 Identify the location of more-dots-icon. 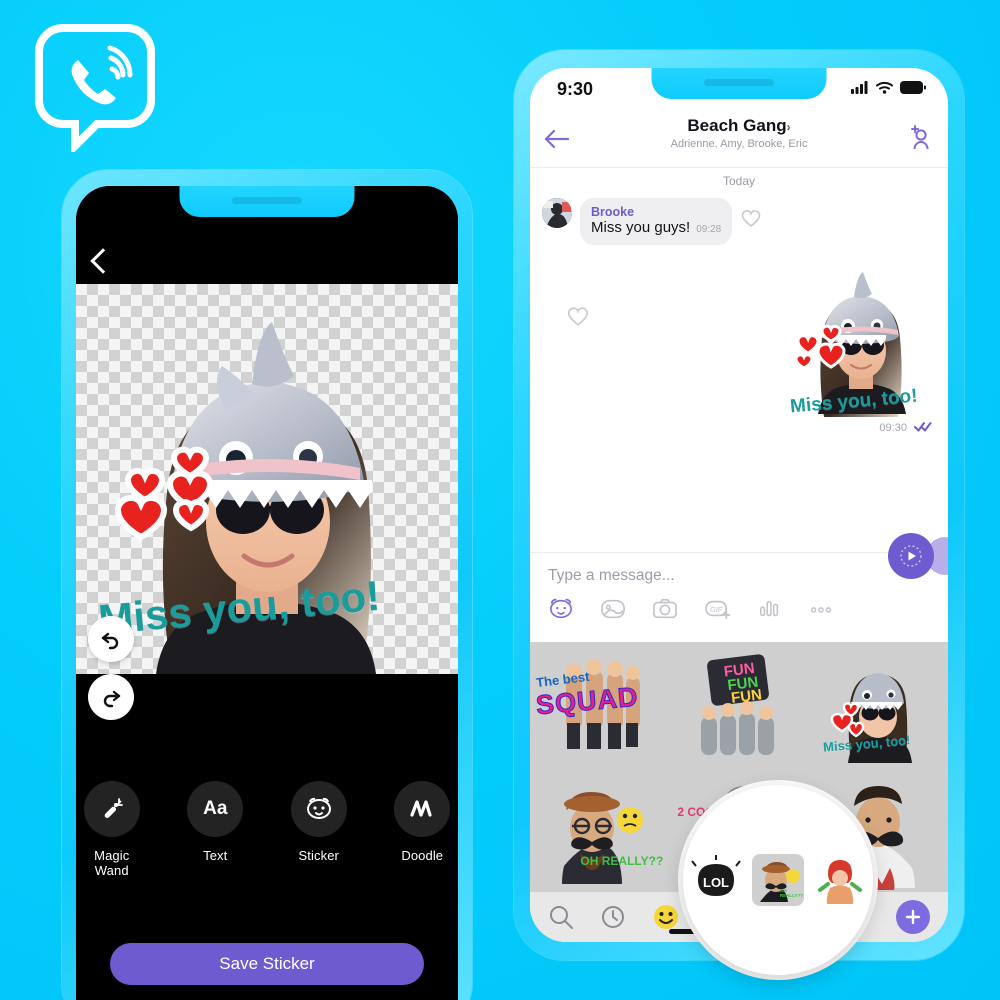
(821, 609).